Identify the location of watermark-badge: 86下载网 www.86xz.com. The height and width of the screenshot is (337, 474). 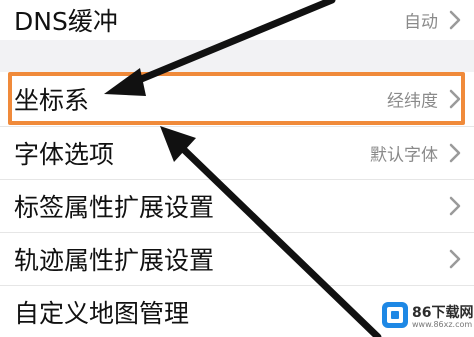
(428, 314).